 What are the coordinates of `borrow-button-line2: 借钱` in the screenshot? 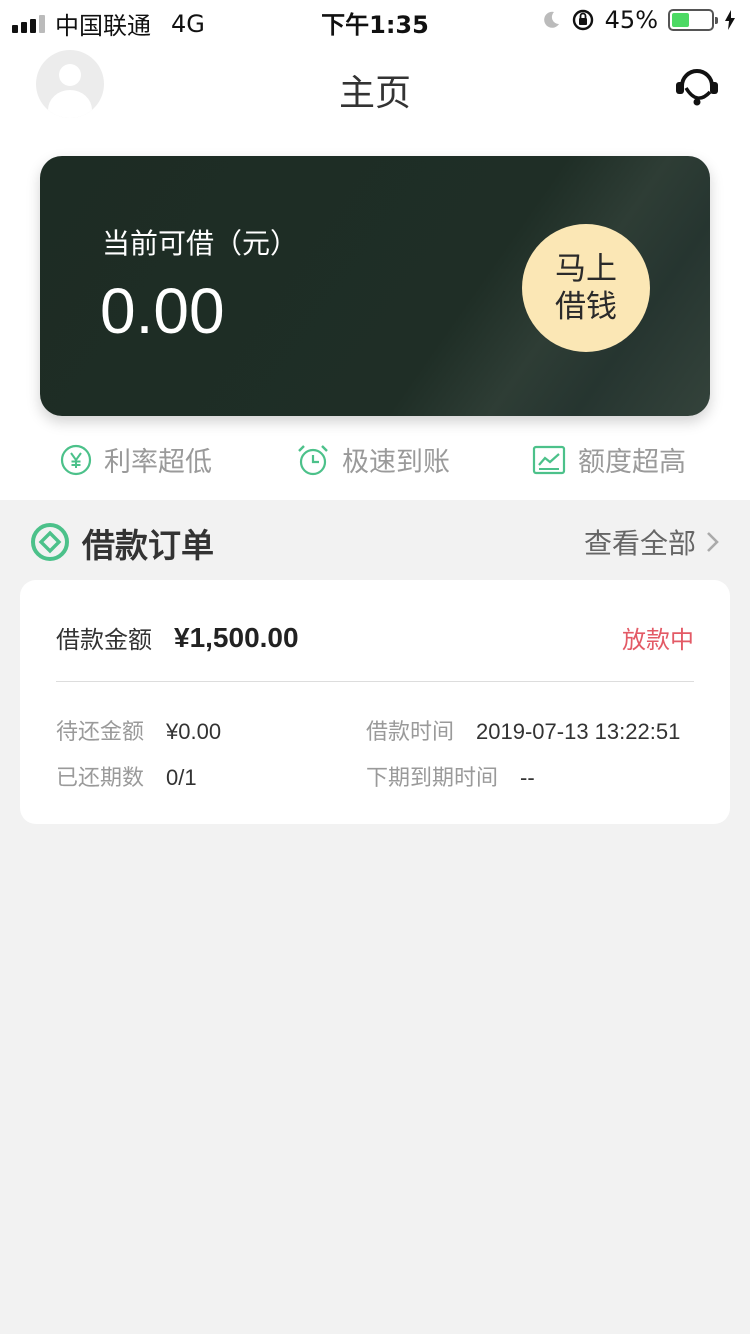 It's located at (586, 307).